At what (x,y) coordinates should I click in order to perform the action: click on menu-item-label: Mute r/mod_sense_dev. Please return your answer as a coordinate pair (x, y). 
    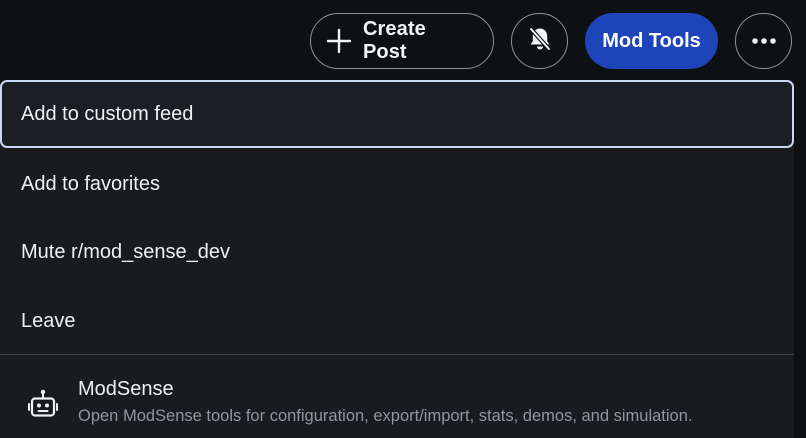
    Looking at the image, I should click on (126, 251).